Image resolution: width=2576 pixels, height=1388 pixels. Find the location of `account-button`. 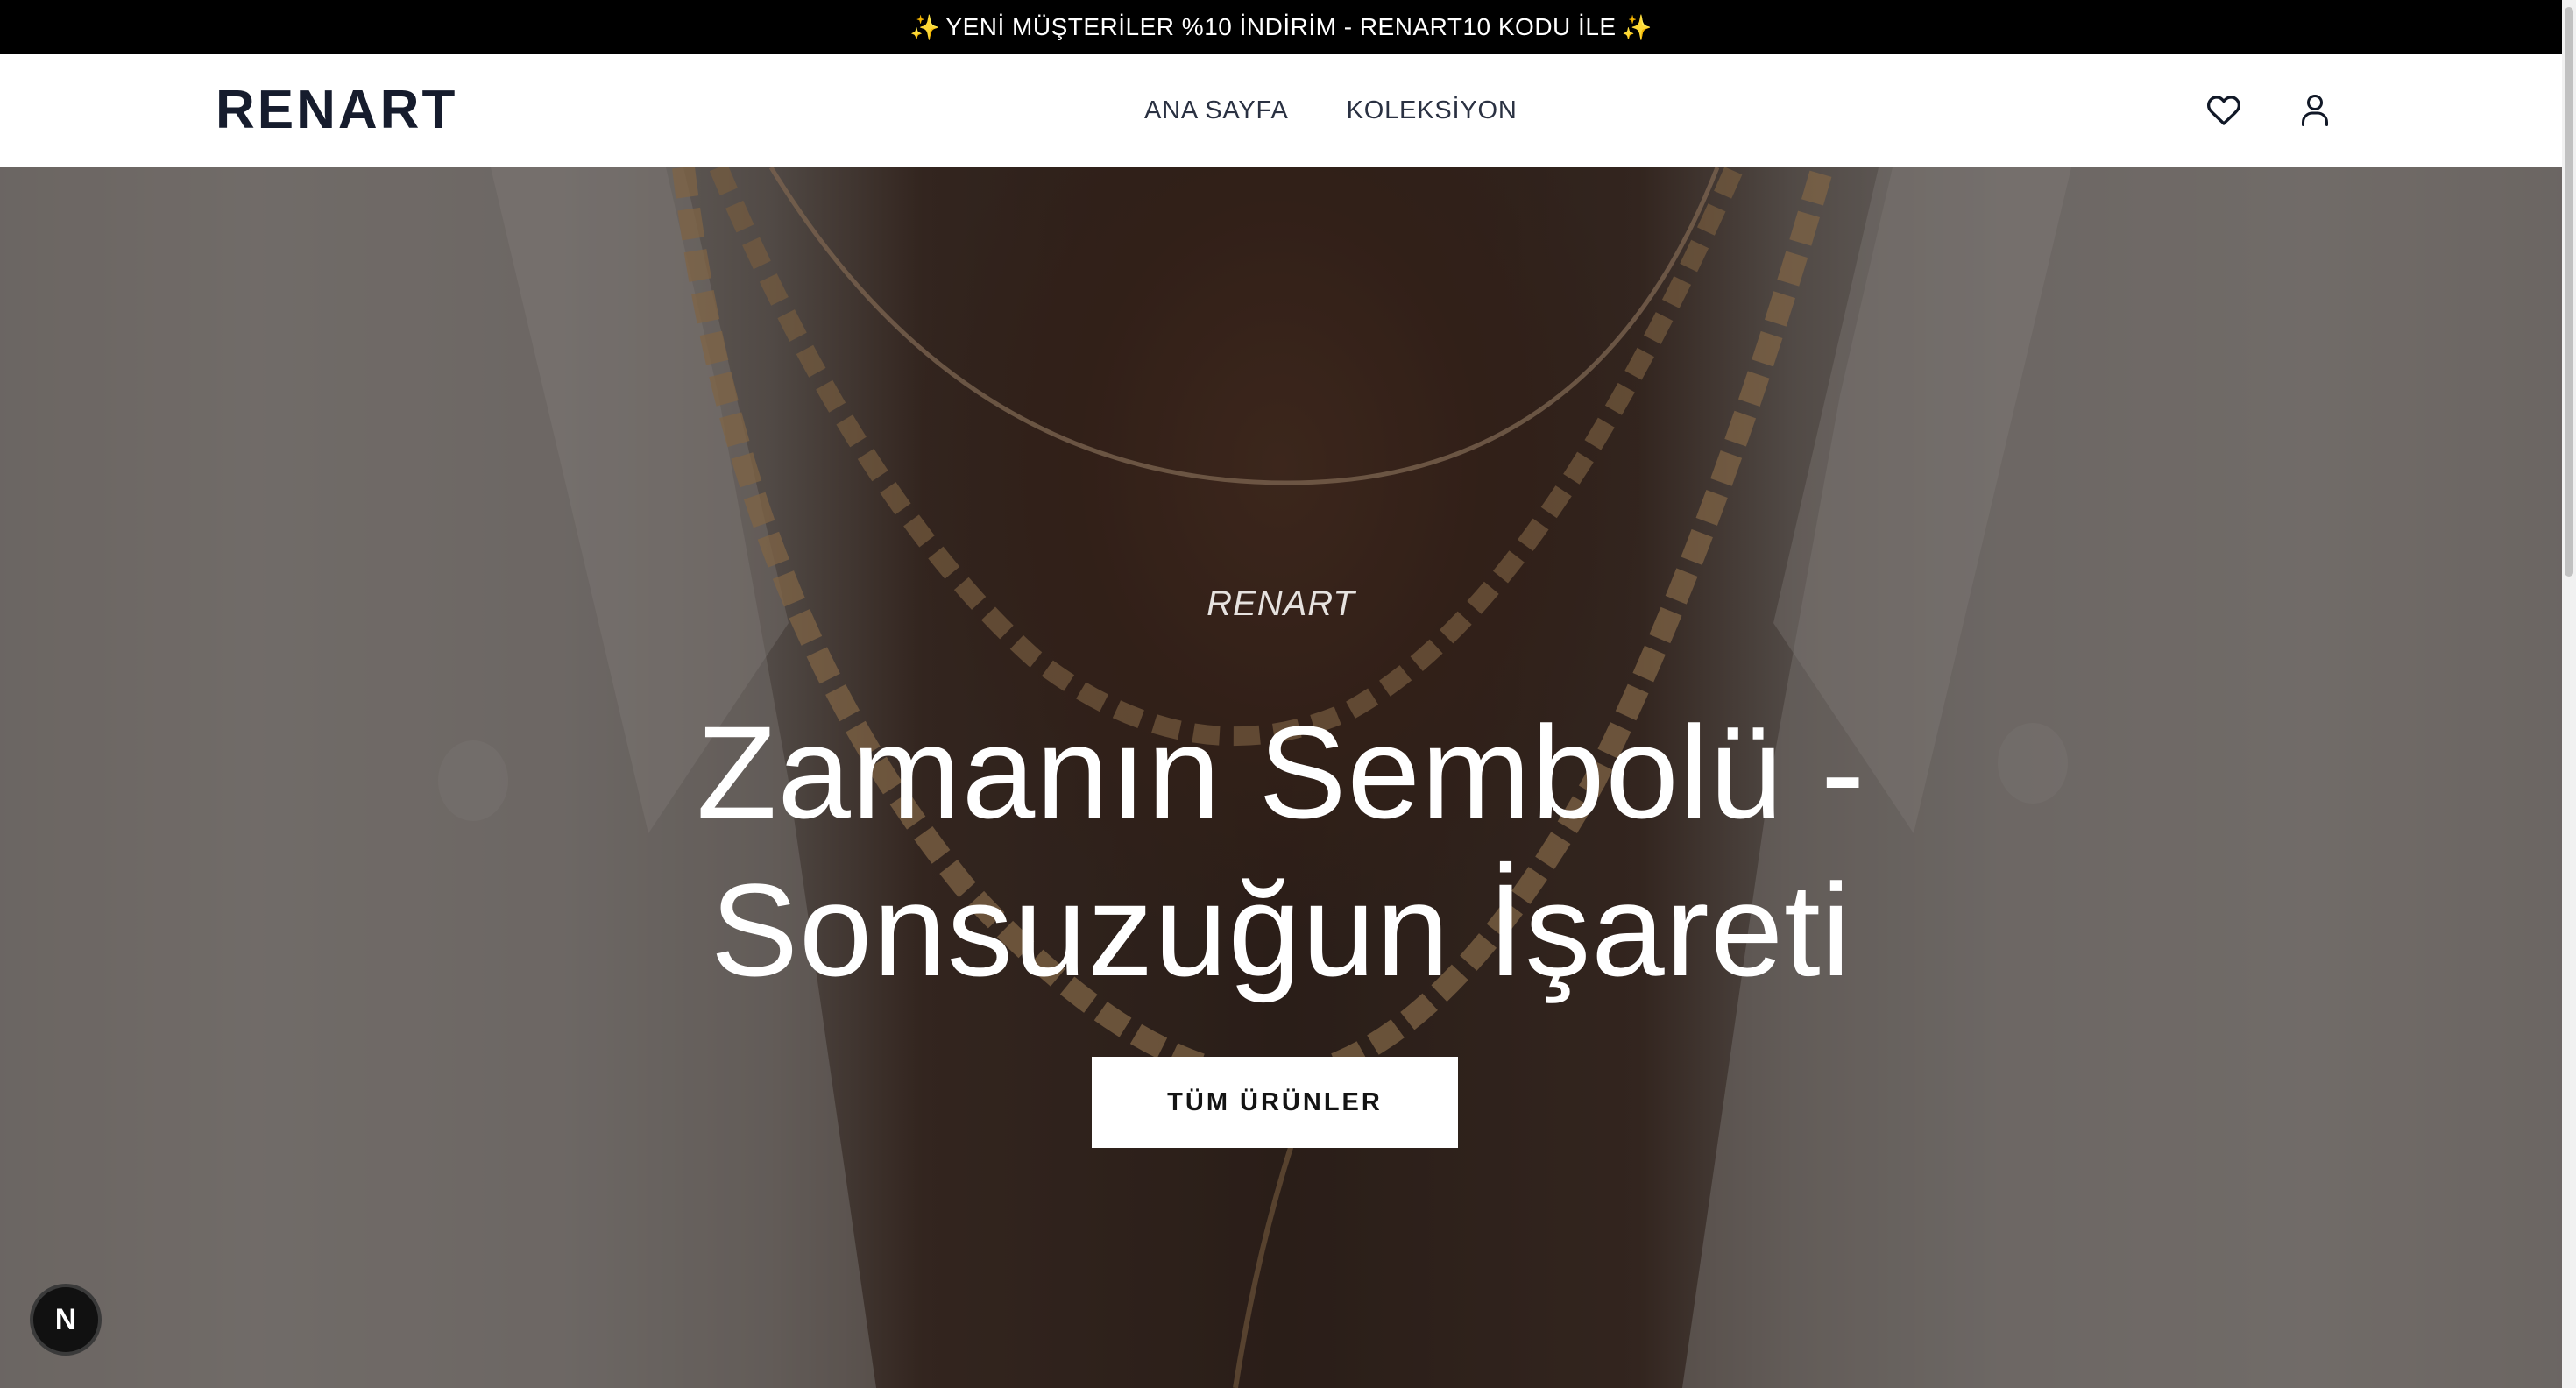

account-button is located at coordinates (2315, 110).